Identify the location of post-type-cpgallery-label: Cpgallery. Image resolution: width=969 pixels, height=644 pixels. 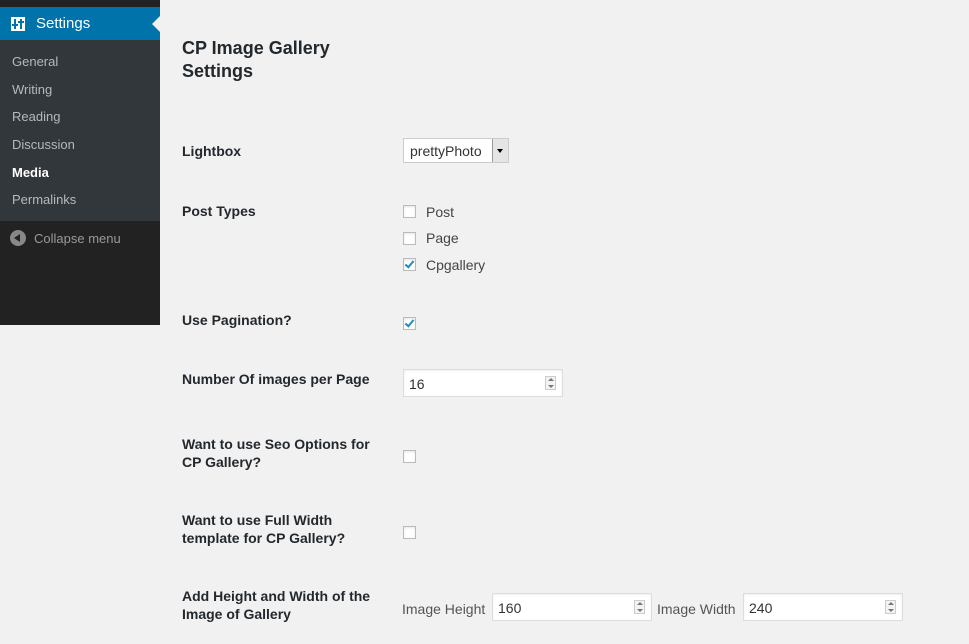
(455, 265).